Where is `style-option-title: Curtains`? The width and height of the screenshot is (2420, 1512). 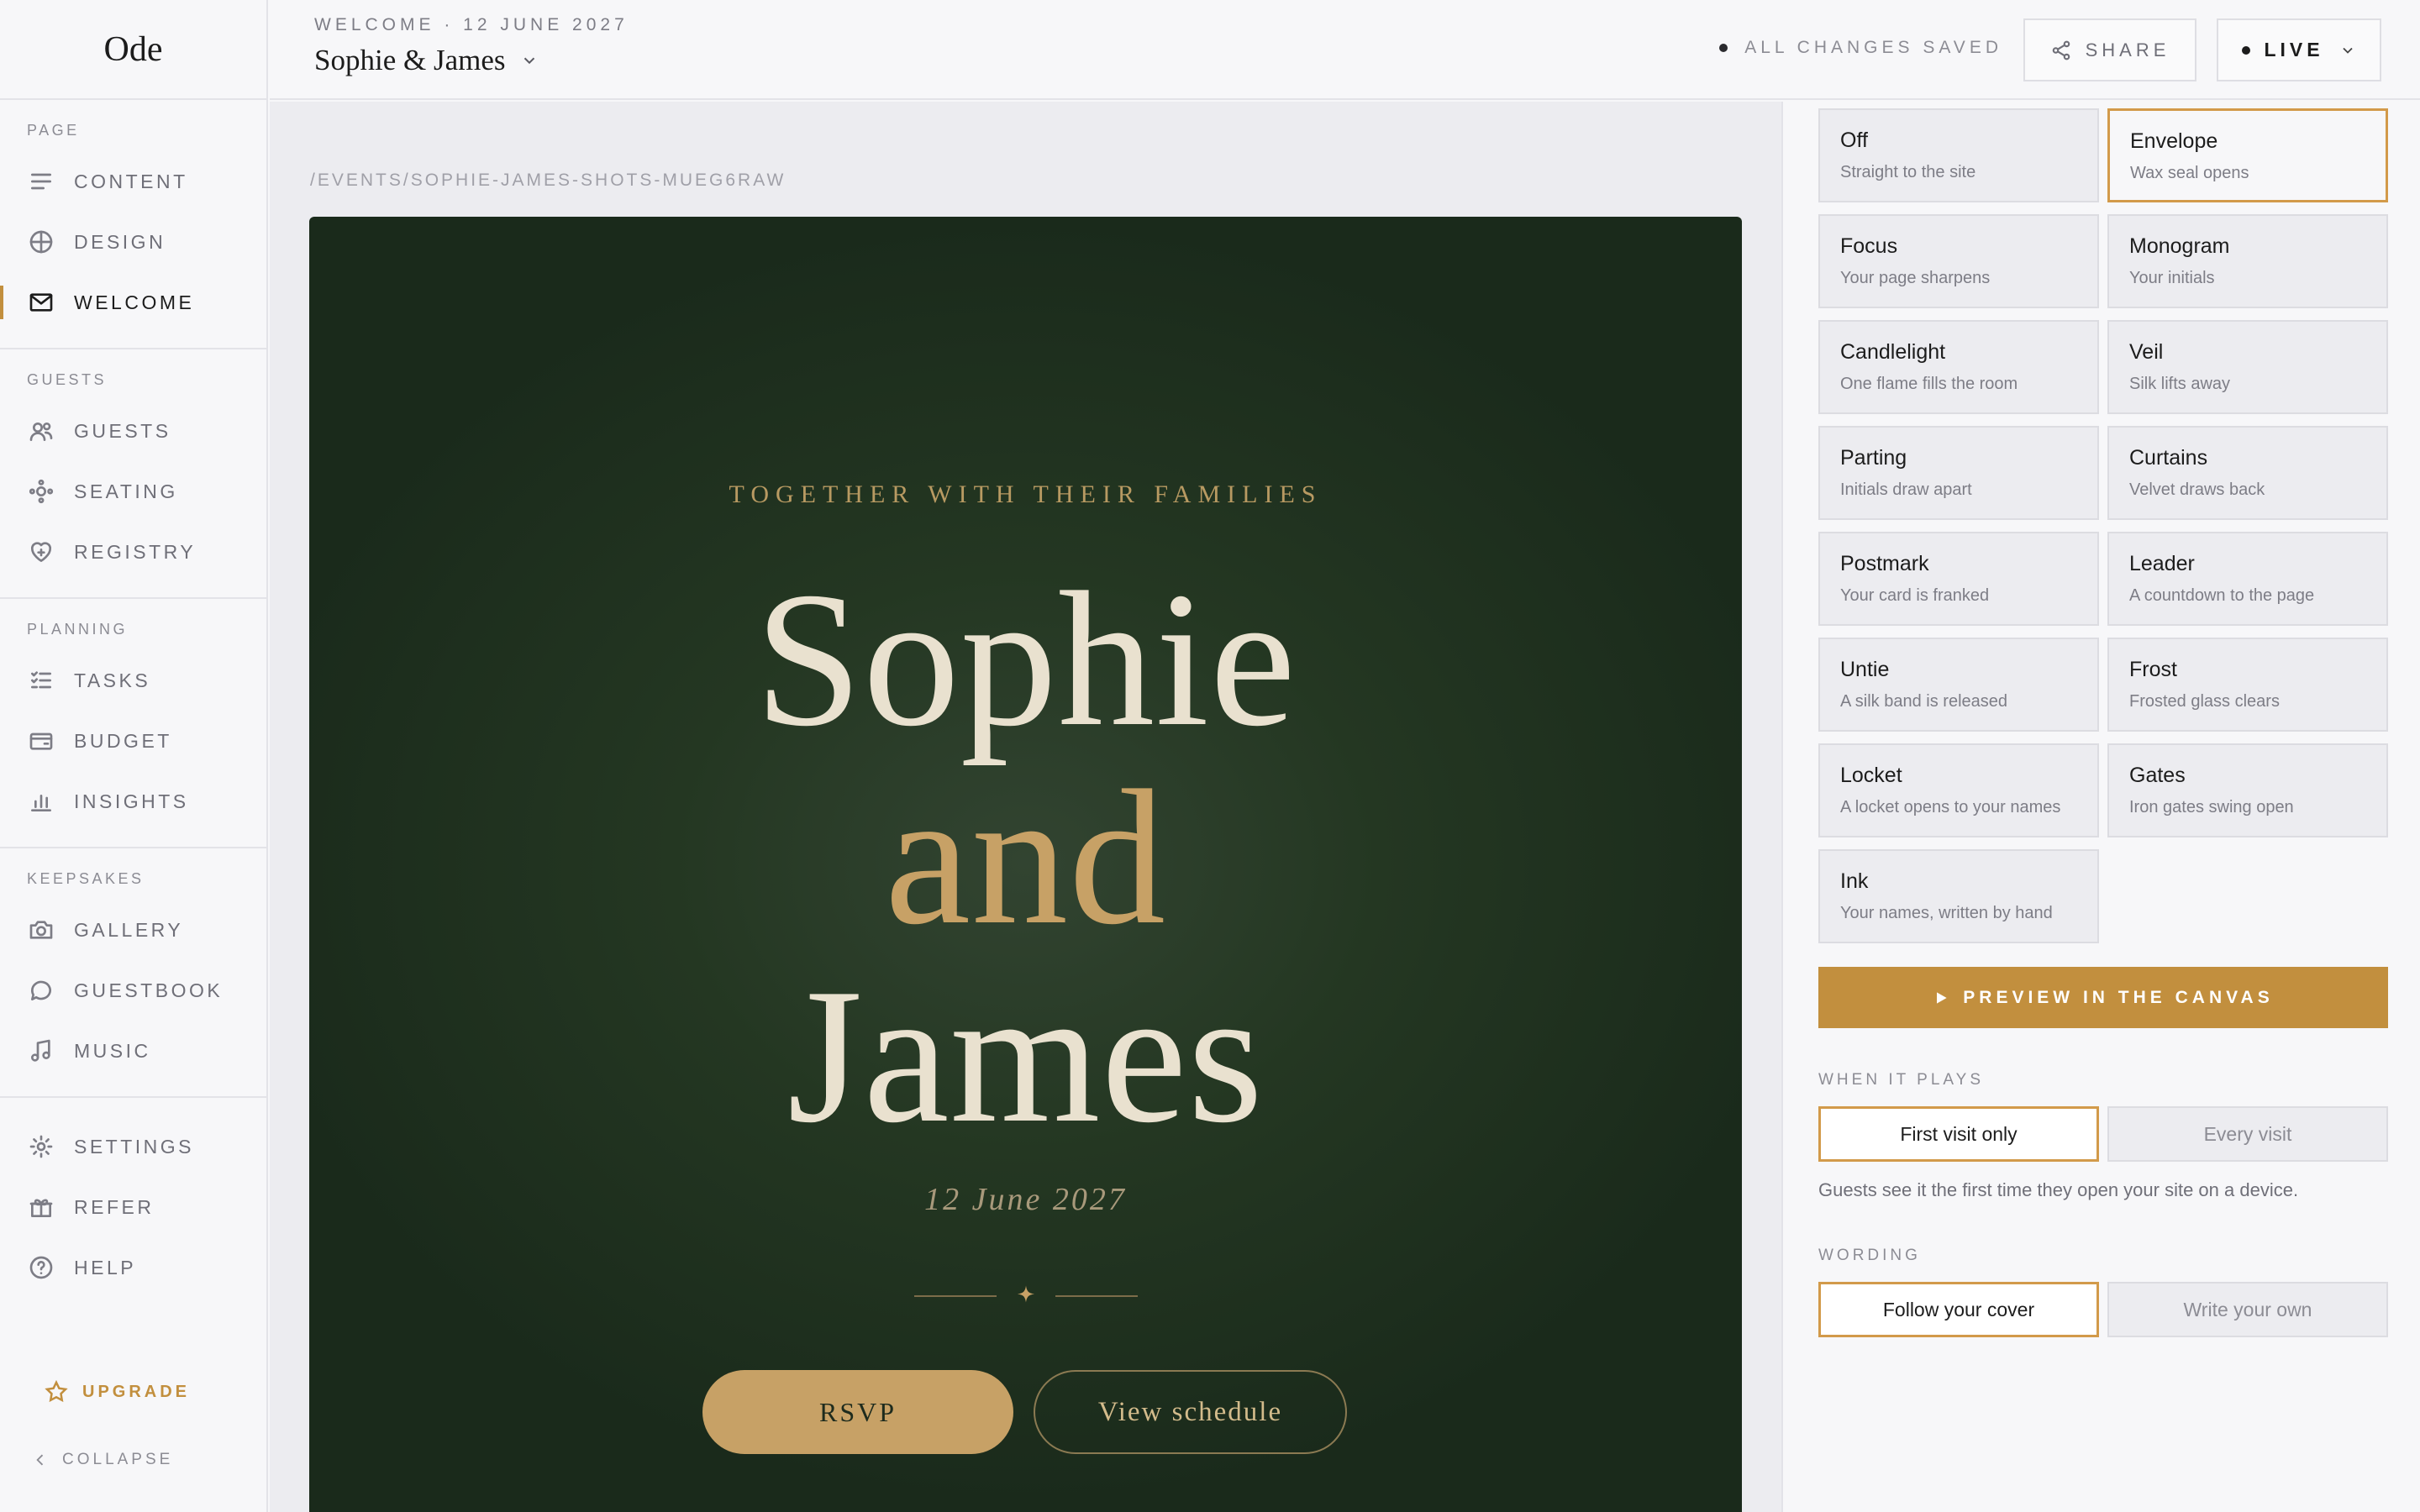
style-option-title: Curtains is located at coordinates (2168, 458).